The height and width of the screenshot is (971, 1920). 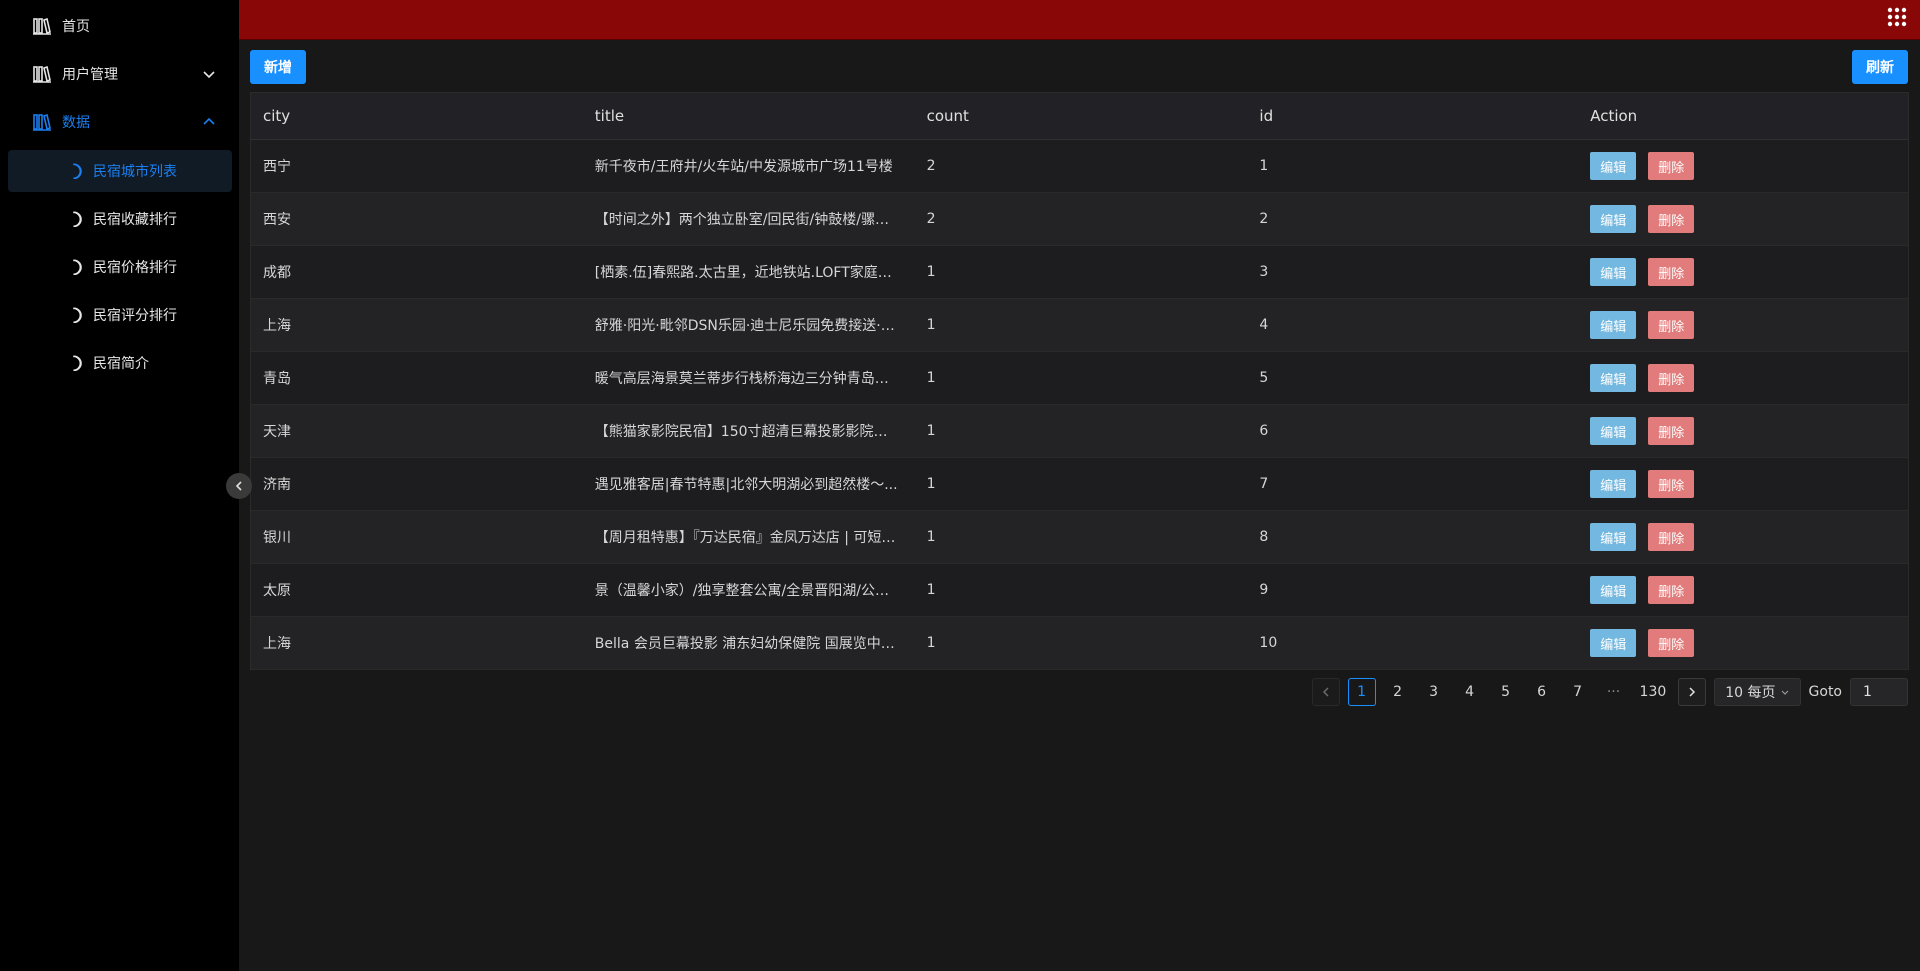 I want to click on cell-id: 5, so click(x=1264, y=378).